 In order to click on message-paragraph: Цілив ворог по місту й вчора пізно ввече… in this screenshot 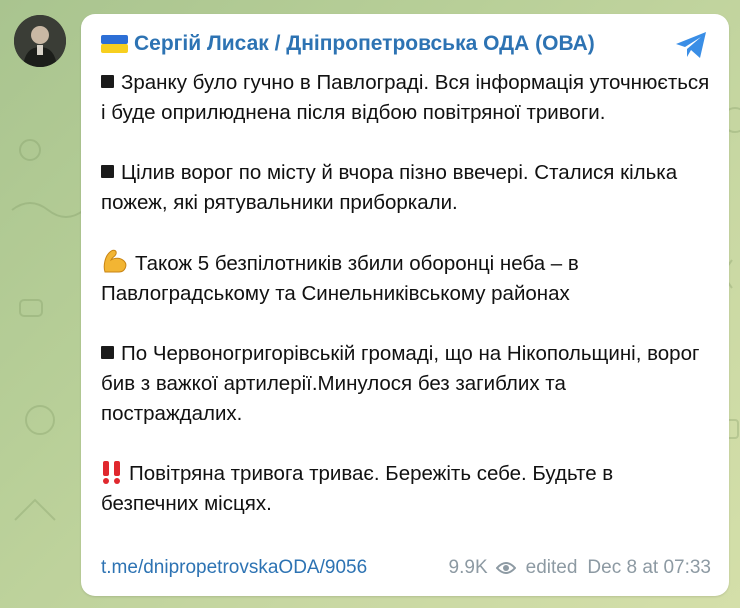, I will do `click(389, 187)`.